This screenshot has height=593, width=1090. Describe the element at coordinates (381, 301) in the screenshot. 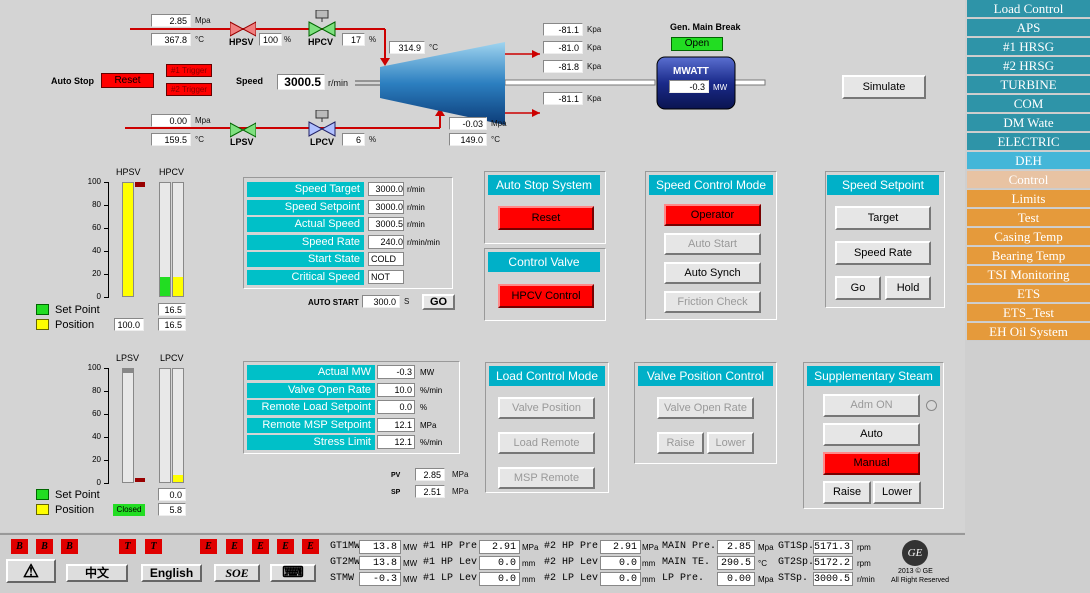

I see `auto-start-value: 300.0` at that location.